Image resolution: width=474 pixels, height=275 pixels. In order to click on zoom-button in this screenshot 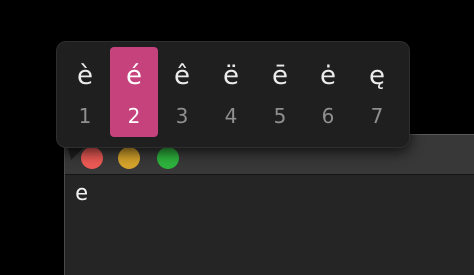, I will do `click(168, 158)`.